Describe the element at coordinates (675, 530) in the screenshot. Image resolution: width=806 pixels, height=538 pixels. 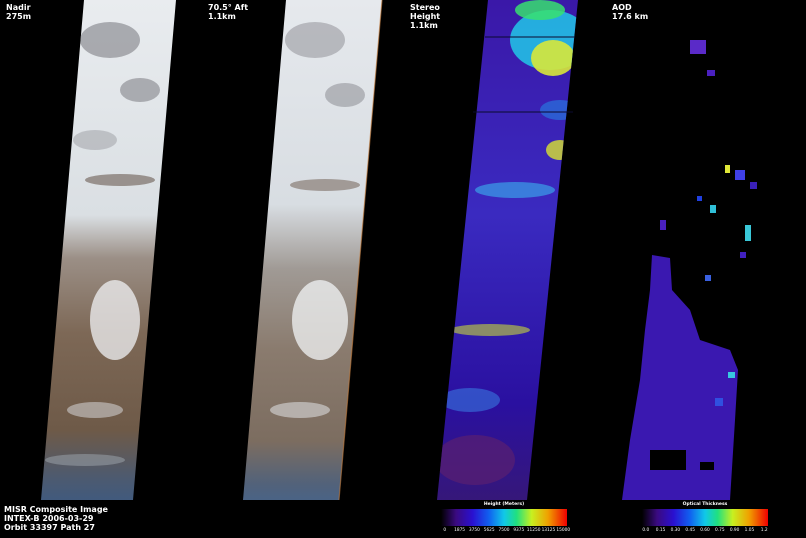
I see `legend-tick-label: 0.30` at that location.